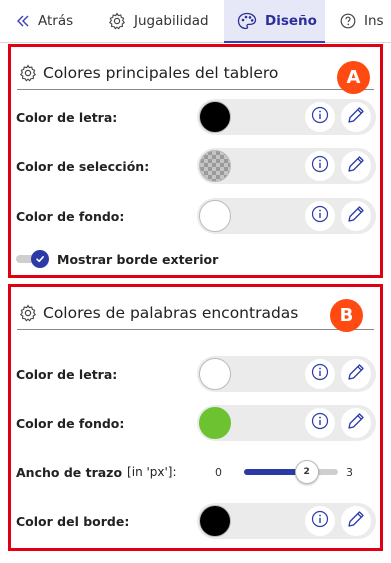 The width and height of the screenshot is (391, 563). I want to click on panel-header: Colores principales del tablero, so click(195, 73).